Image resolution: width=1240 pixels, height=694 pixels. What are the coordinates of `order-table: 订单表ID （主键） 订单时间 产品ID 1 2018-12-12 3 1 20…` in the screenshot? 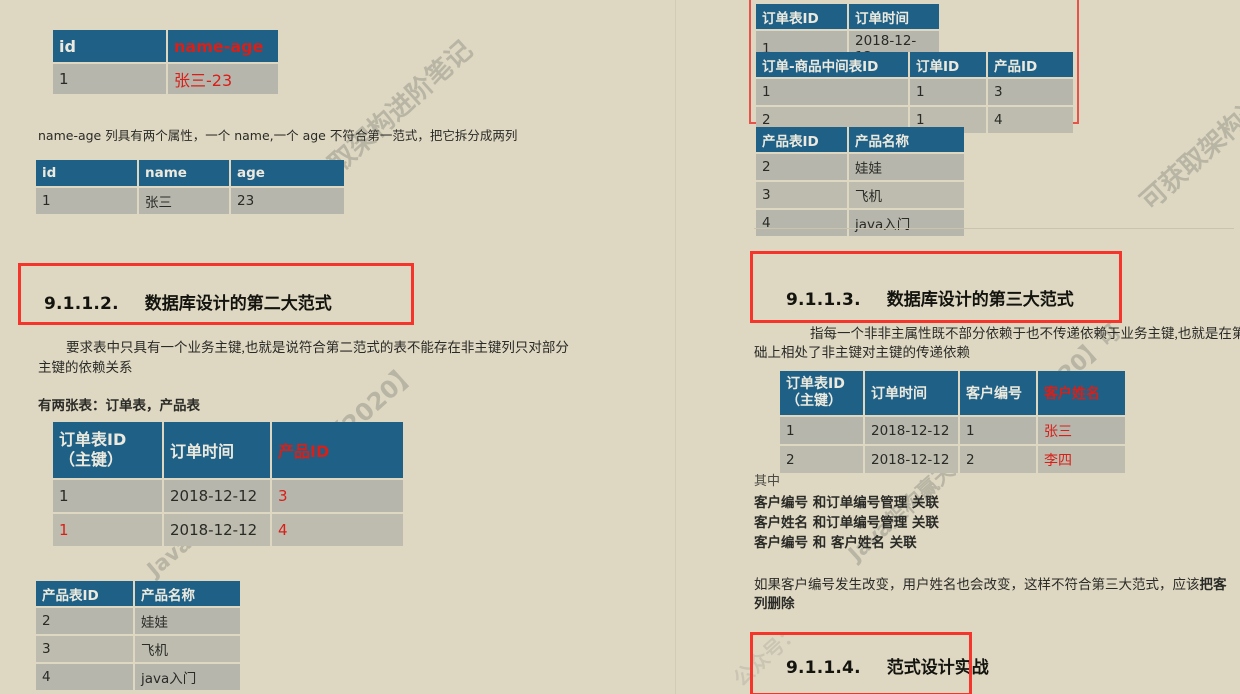 It's located at (228, 484).